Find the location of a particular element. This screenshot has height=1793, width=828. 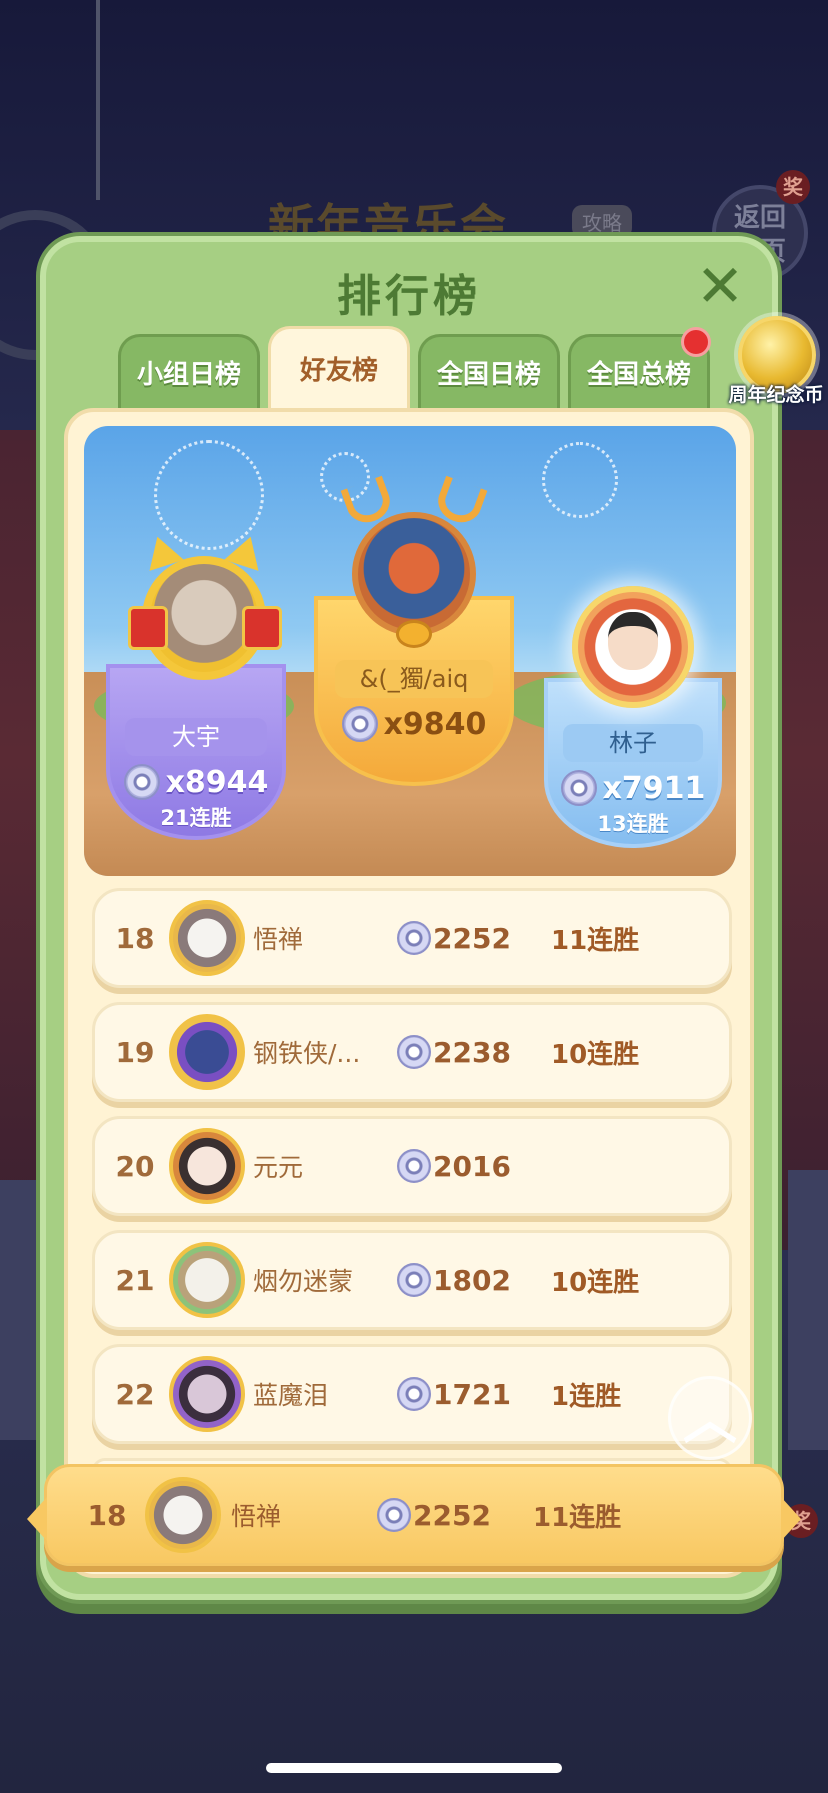

player-name: 悟禅 is located at coordinates (278, 939).